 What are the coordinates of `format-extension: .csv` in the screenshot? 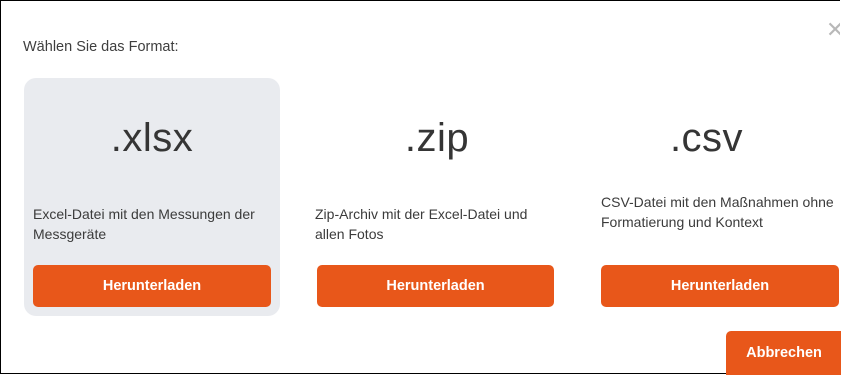 It's located at (706, 138).